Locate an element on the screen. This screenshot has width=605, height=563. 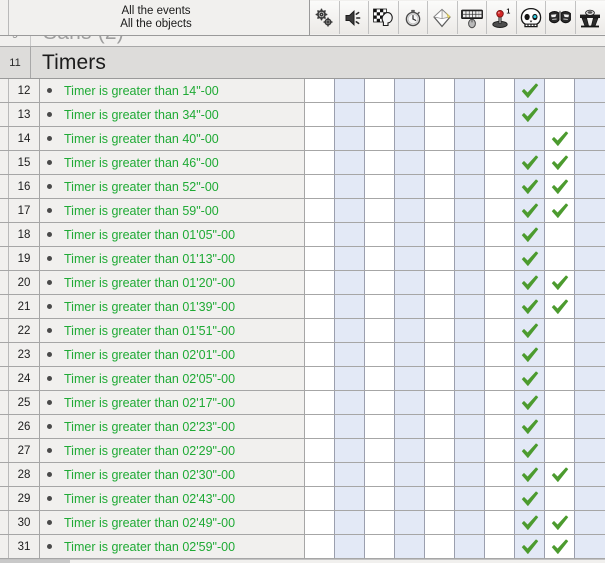
event-condition-cell: Timer is greater than 59"-00 is located at coordinates (172, 210).